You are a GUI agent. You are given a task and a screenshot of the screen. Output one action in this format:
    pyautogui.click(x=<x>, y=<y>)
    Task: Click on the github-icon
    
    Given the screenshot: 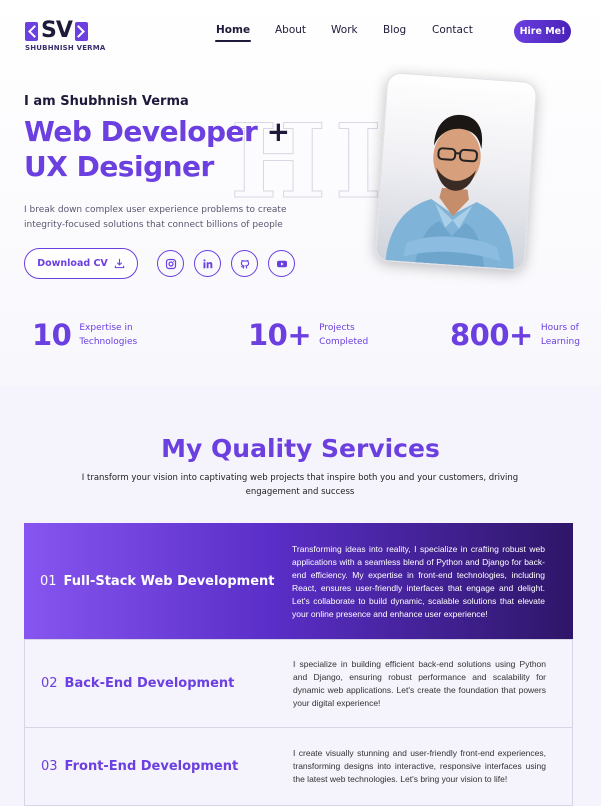 What is the action you would take?
    pyautogui.click(x=244, y=263)
    